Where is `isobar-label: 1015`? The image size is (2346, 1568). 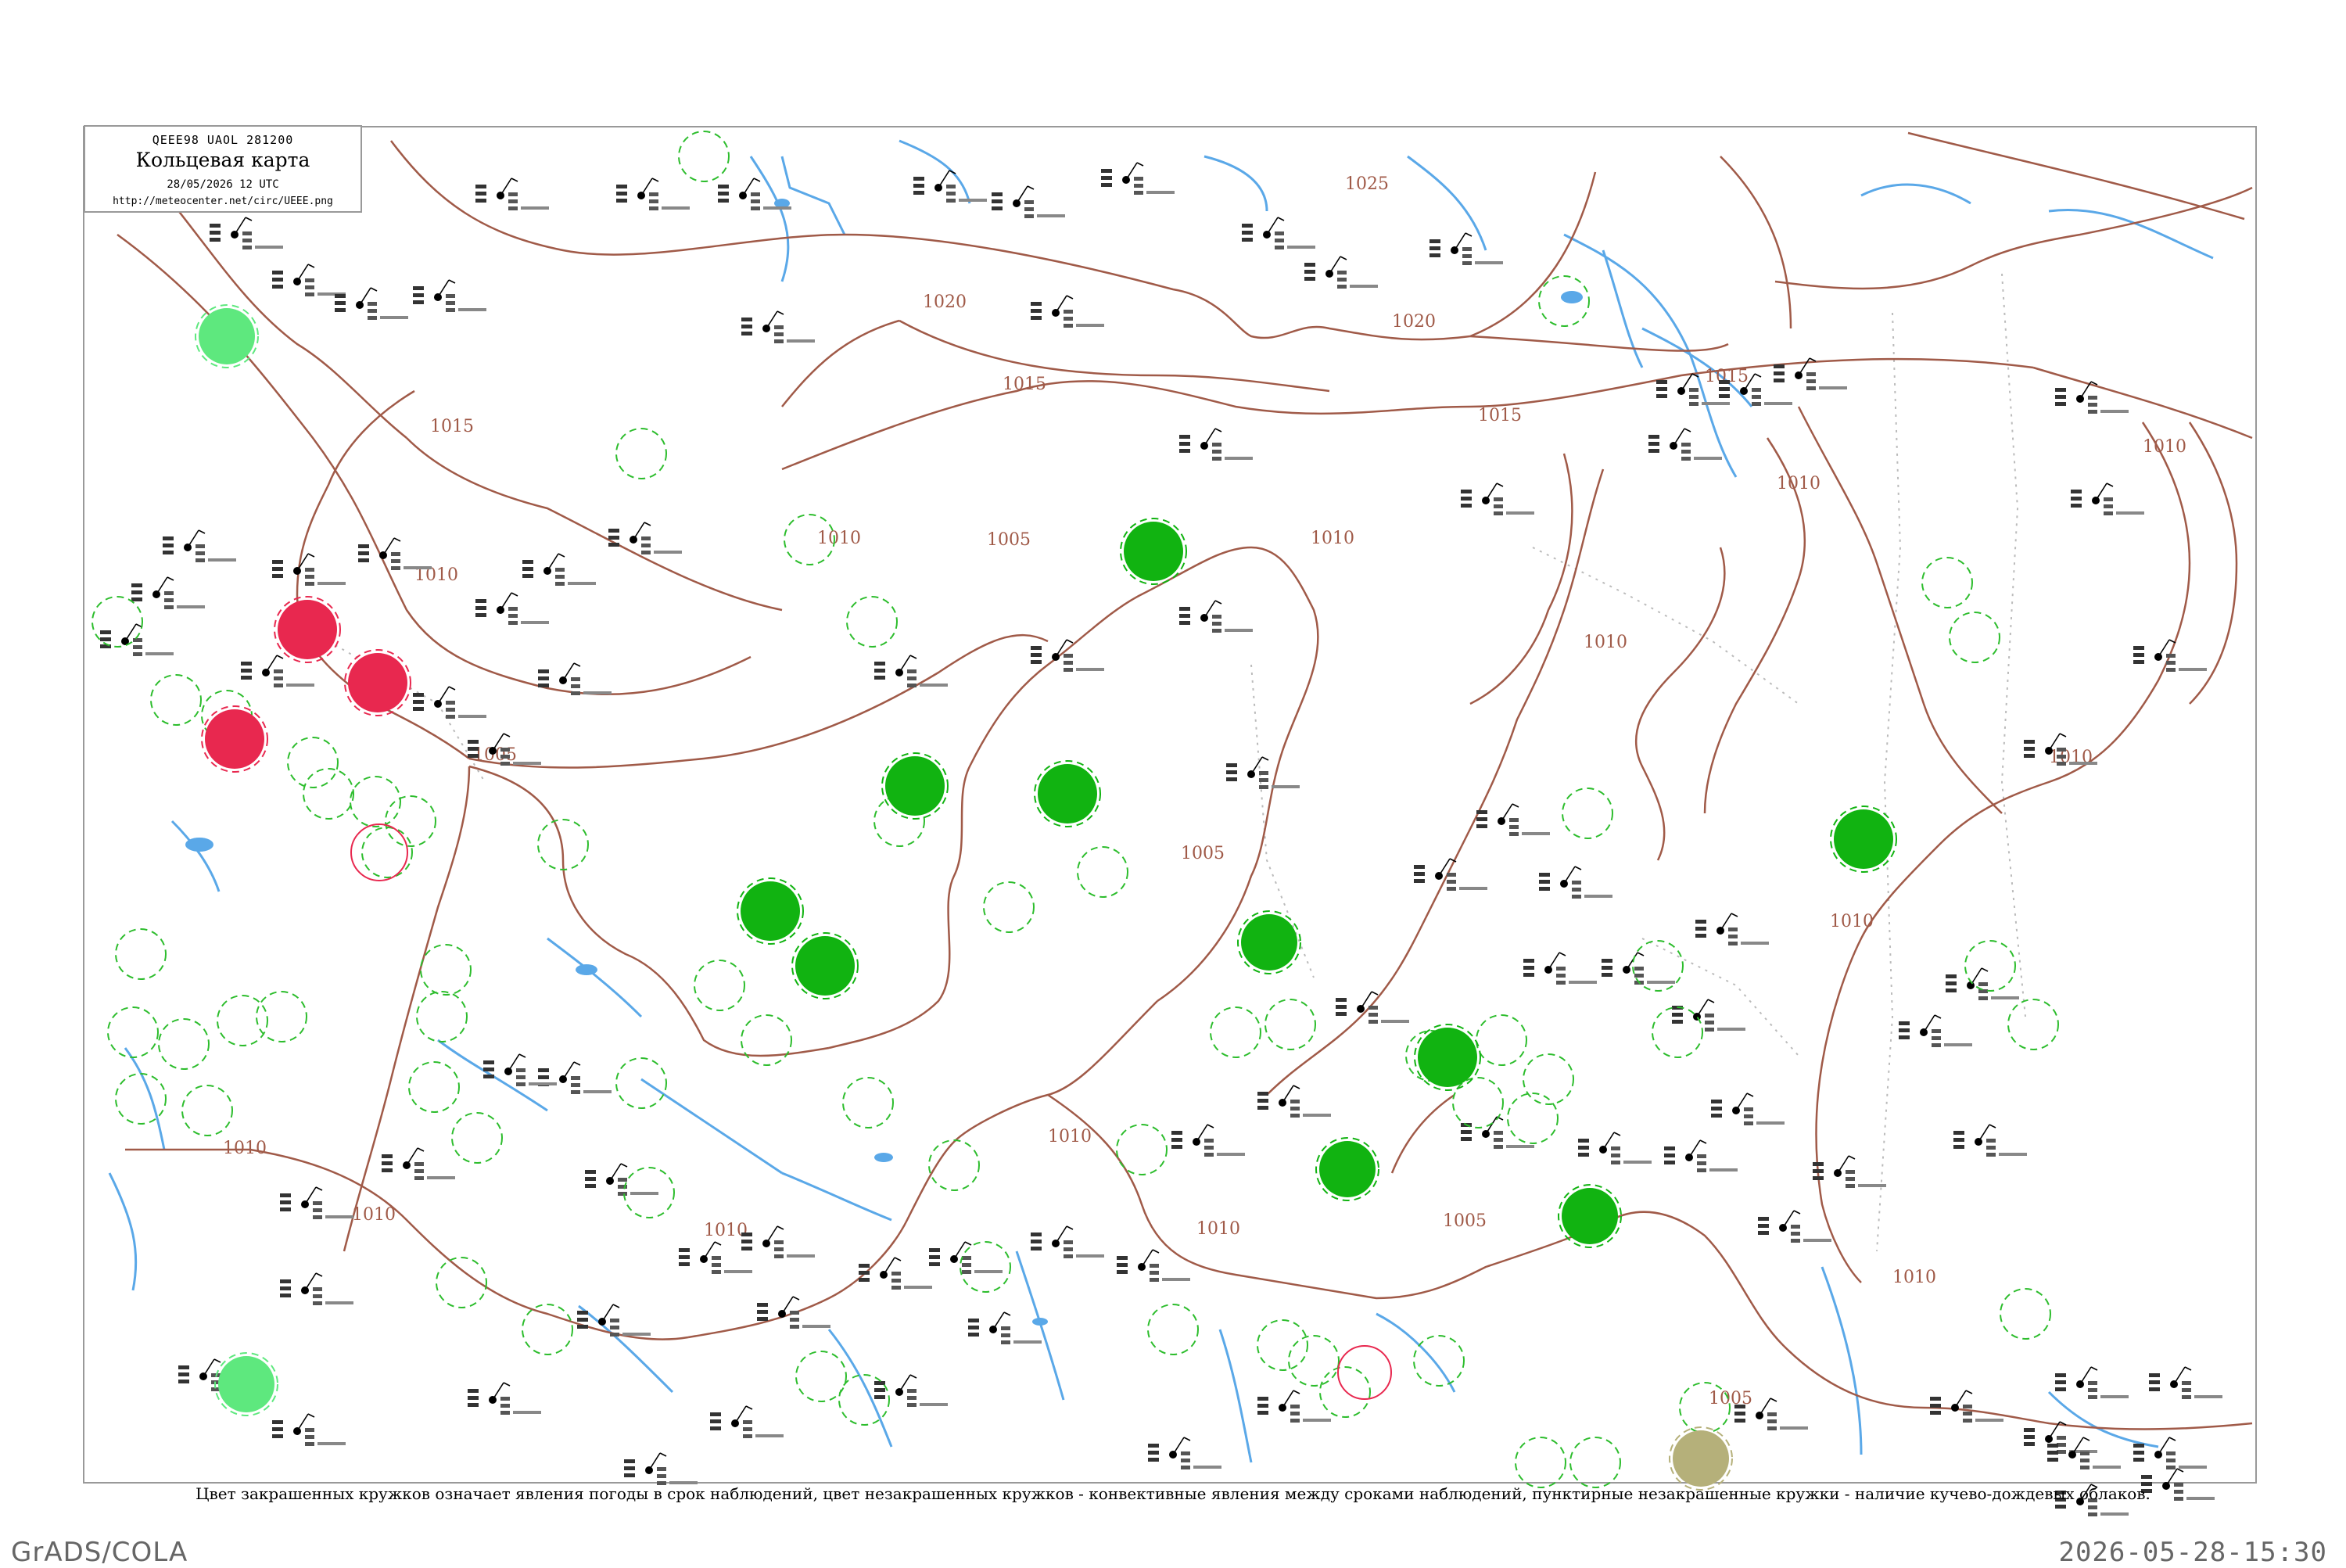 isobar-label: 1015 is located at coordinates (1025, 384).